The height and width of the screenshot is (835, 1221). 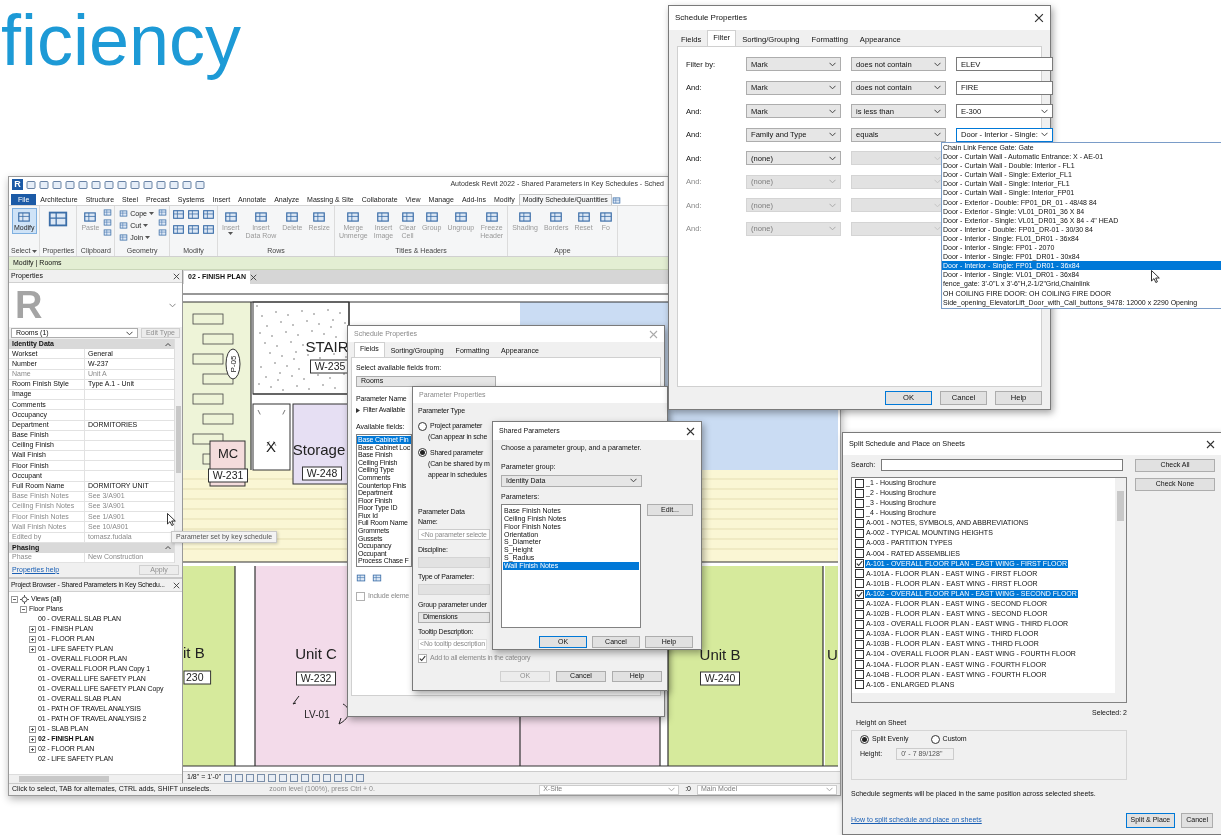 What do you see at coordinates (358, 410) in the screenshot?
I see `expand-arrow-icon` at bounding box center [358, 410].